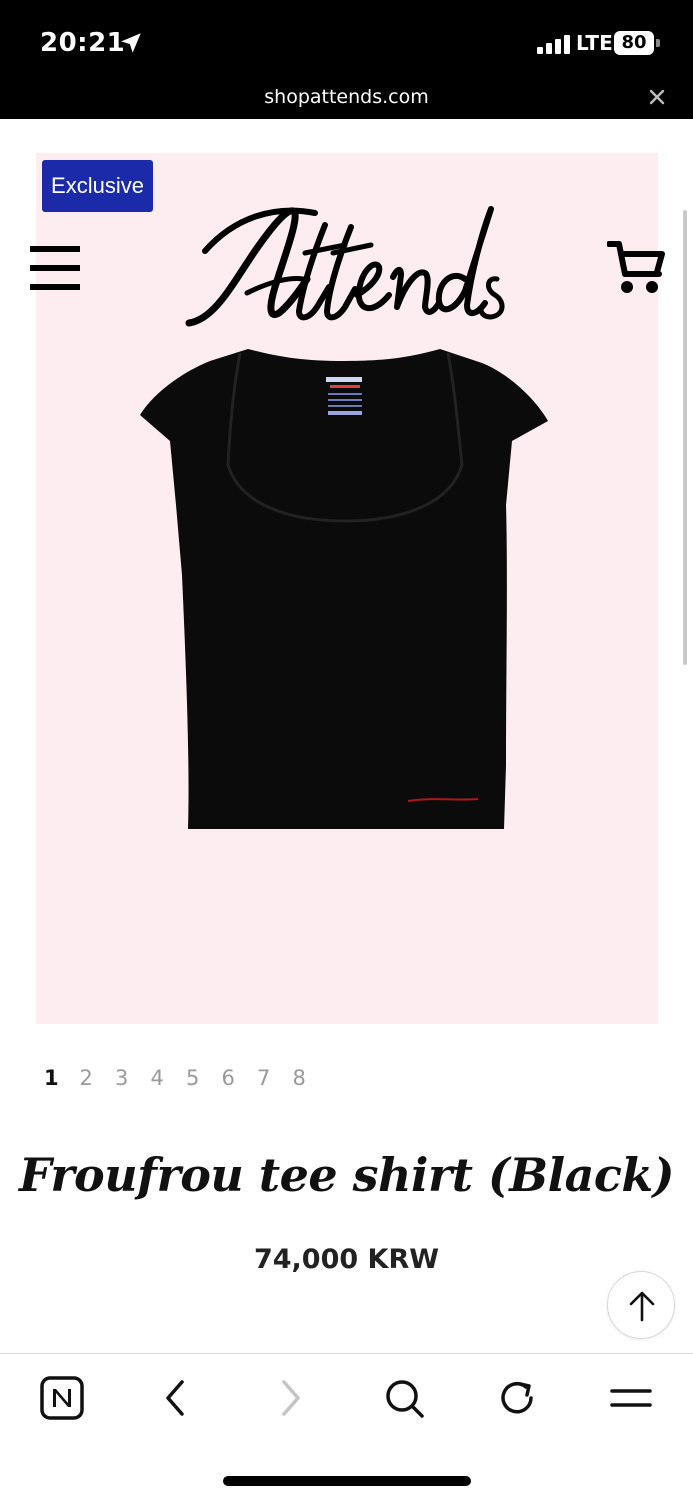  What do you see at coordinates (657, 97) in the screenshot?
I see `close-icon` at bounding box center [657, 97].